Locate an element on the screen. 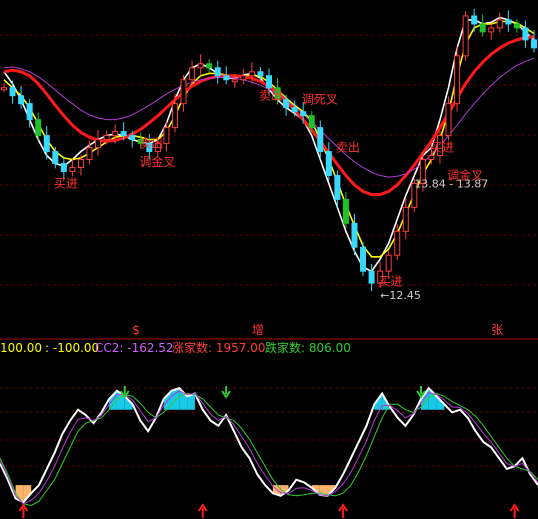 The image size is (538, 519). annotation-label-6: 买进 is located at coordinates (391, 282).